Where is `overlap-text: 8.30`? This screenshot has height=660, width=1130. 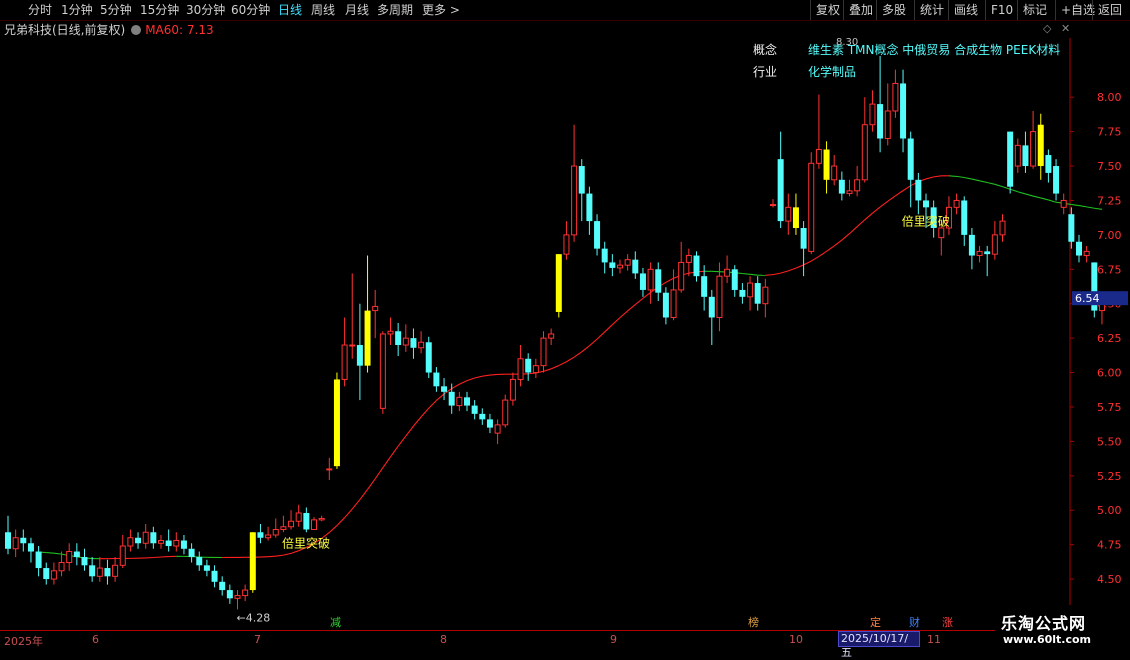 overlap-text: 8.30 is located at coordinates (847, 42).